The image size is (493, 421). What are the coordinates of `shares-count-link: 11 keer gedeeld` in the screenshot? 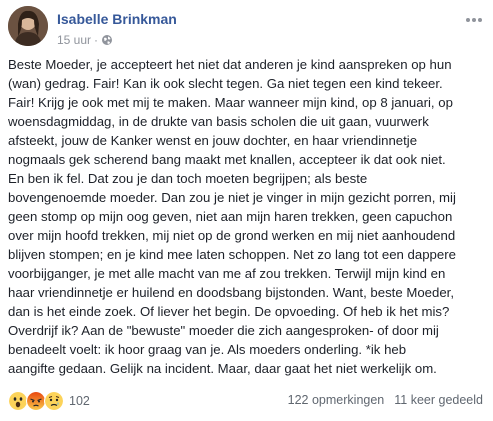 It's located at (438, 400).